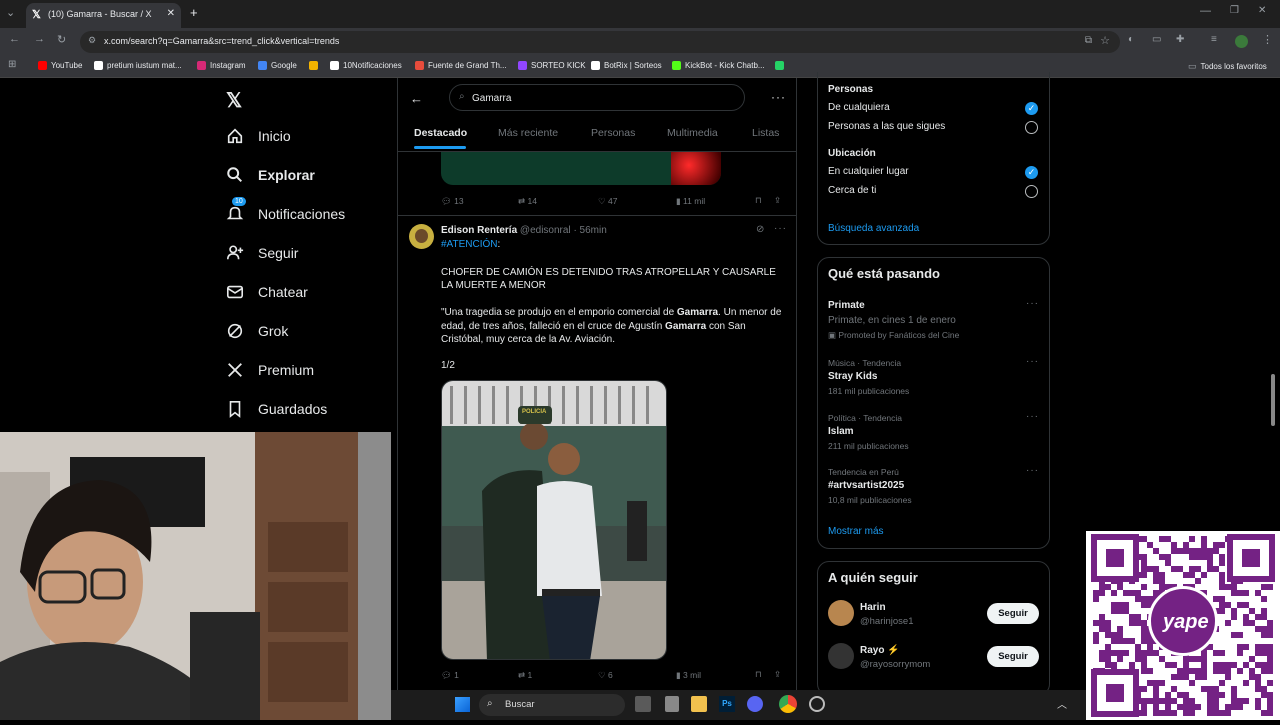 The width and height of the screenshot is (1280, 725). Describe the element at coordinates (643, 704) in the screenshot. I see `task-view-icon` at that location.